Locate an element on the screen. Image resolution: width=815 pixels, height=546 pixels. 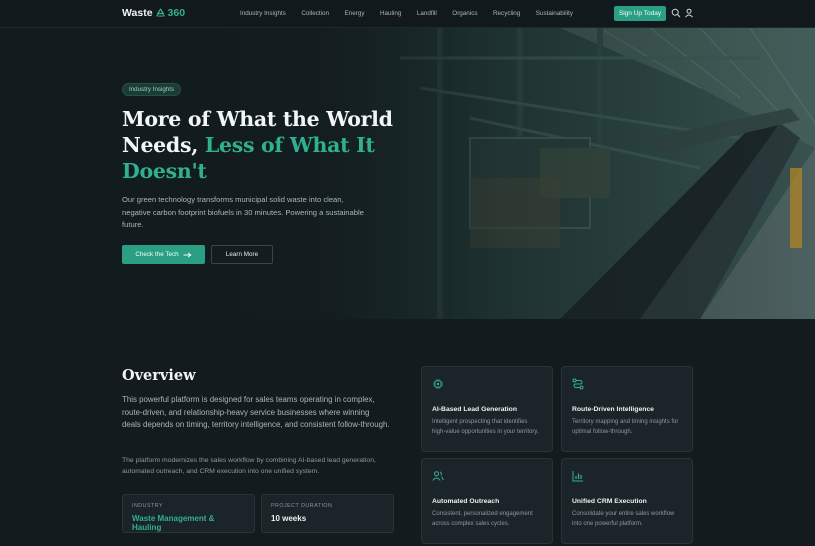
category-badge: Industry Insights is located at coordinates (152, 89).